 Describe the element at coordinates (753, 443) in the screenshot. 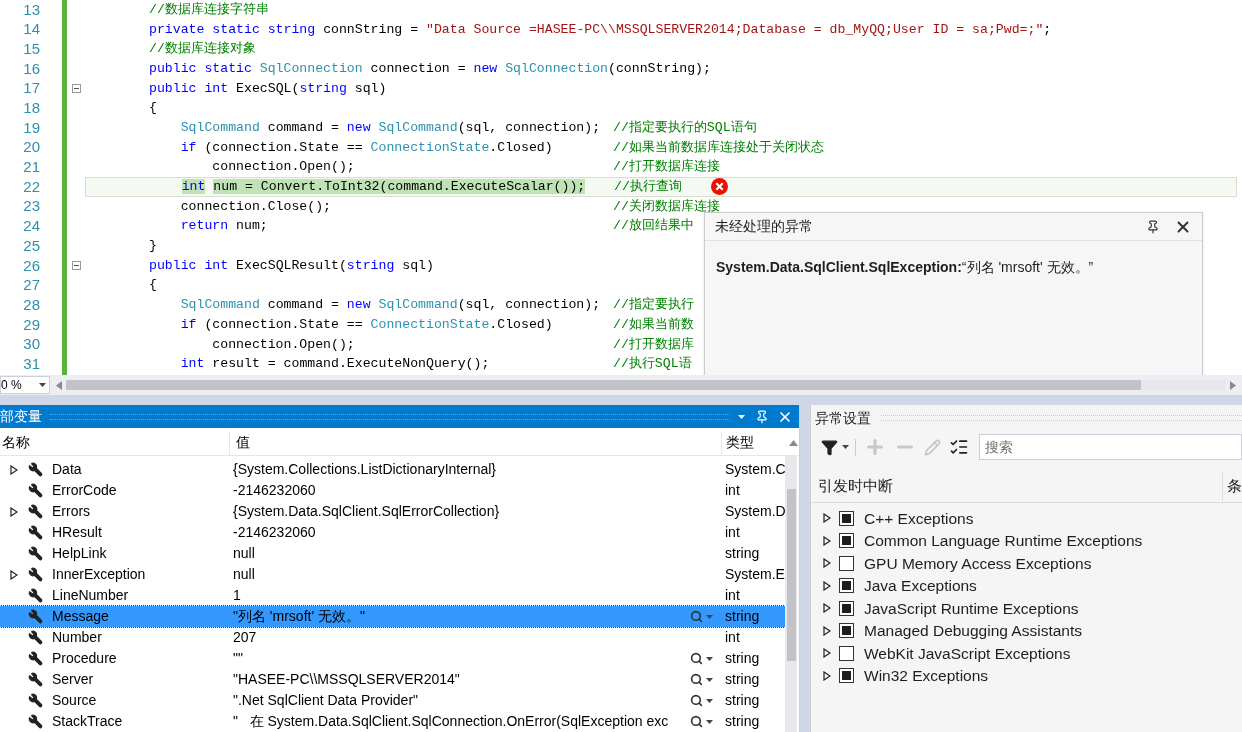

I see `column-header: 类型` at that location.